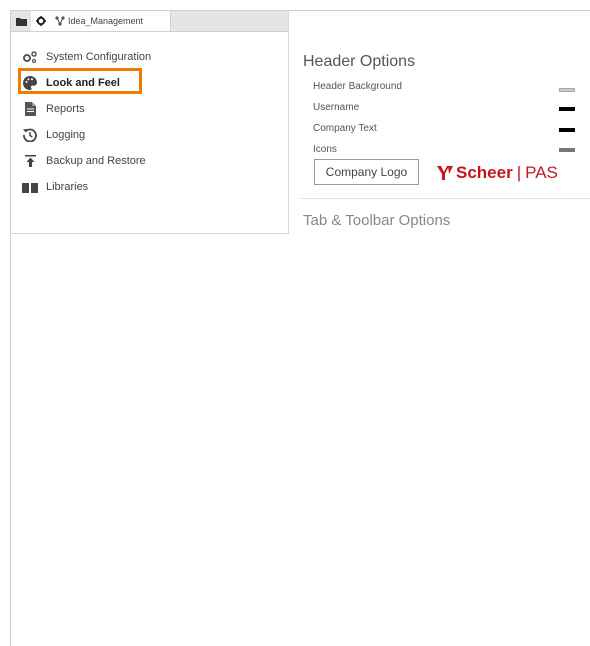 The width and height of the screenshot is (590, 646). I want to click on gears-icon, so click(30, 57).